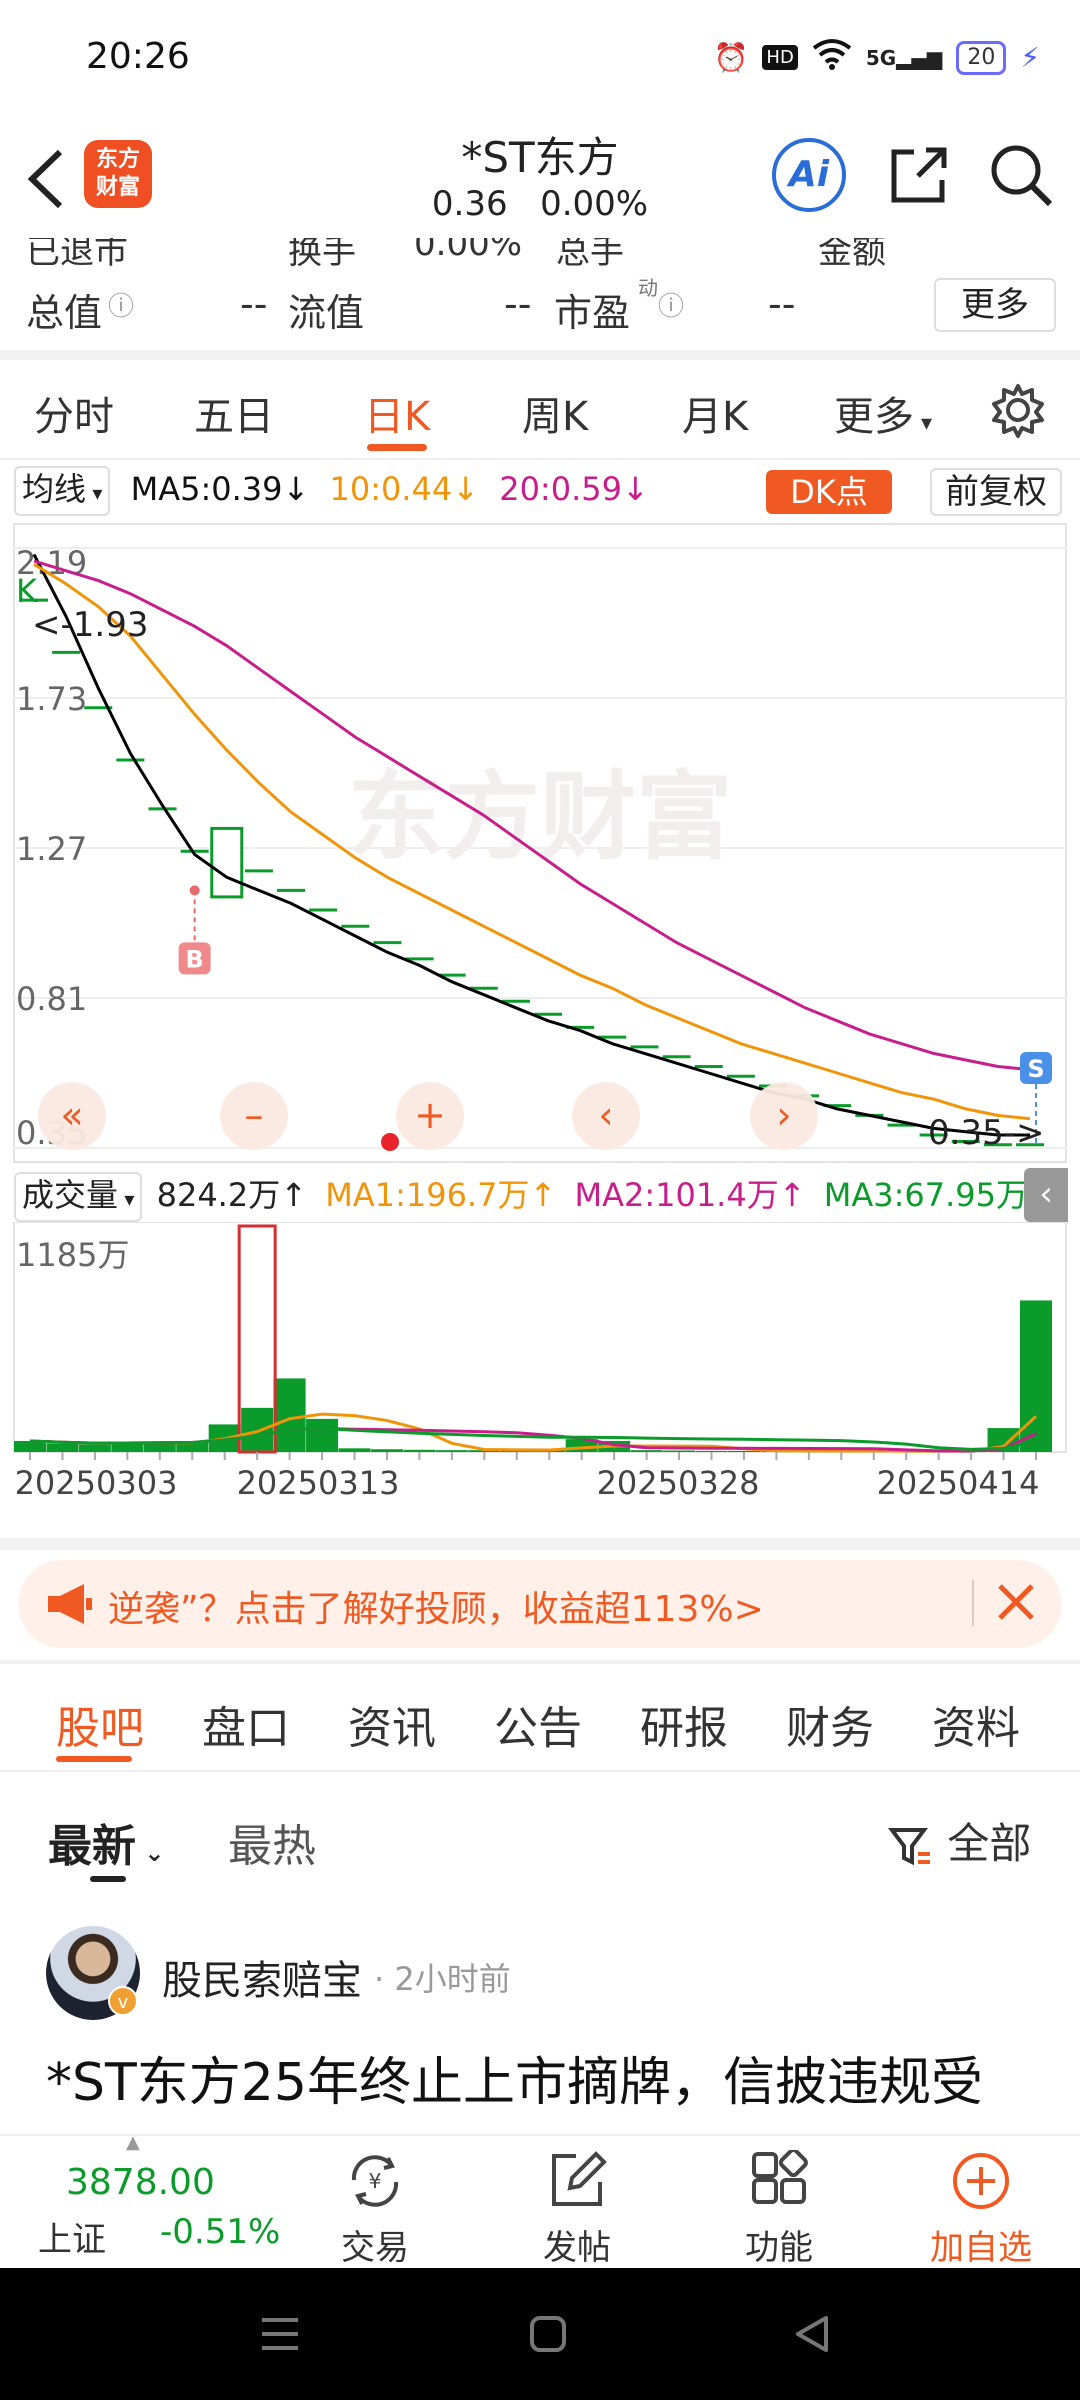 The image size is (1080, 2400). Describe the element at coordinates (430, 1115) in the screenshot. I see `zoom-in-icon: +` at that location.